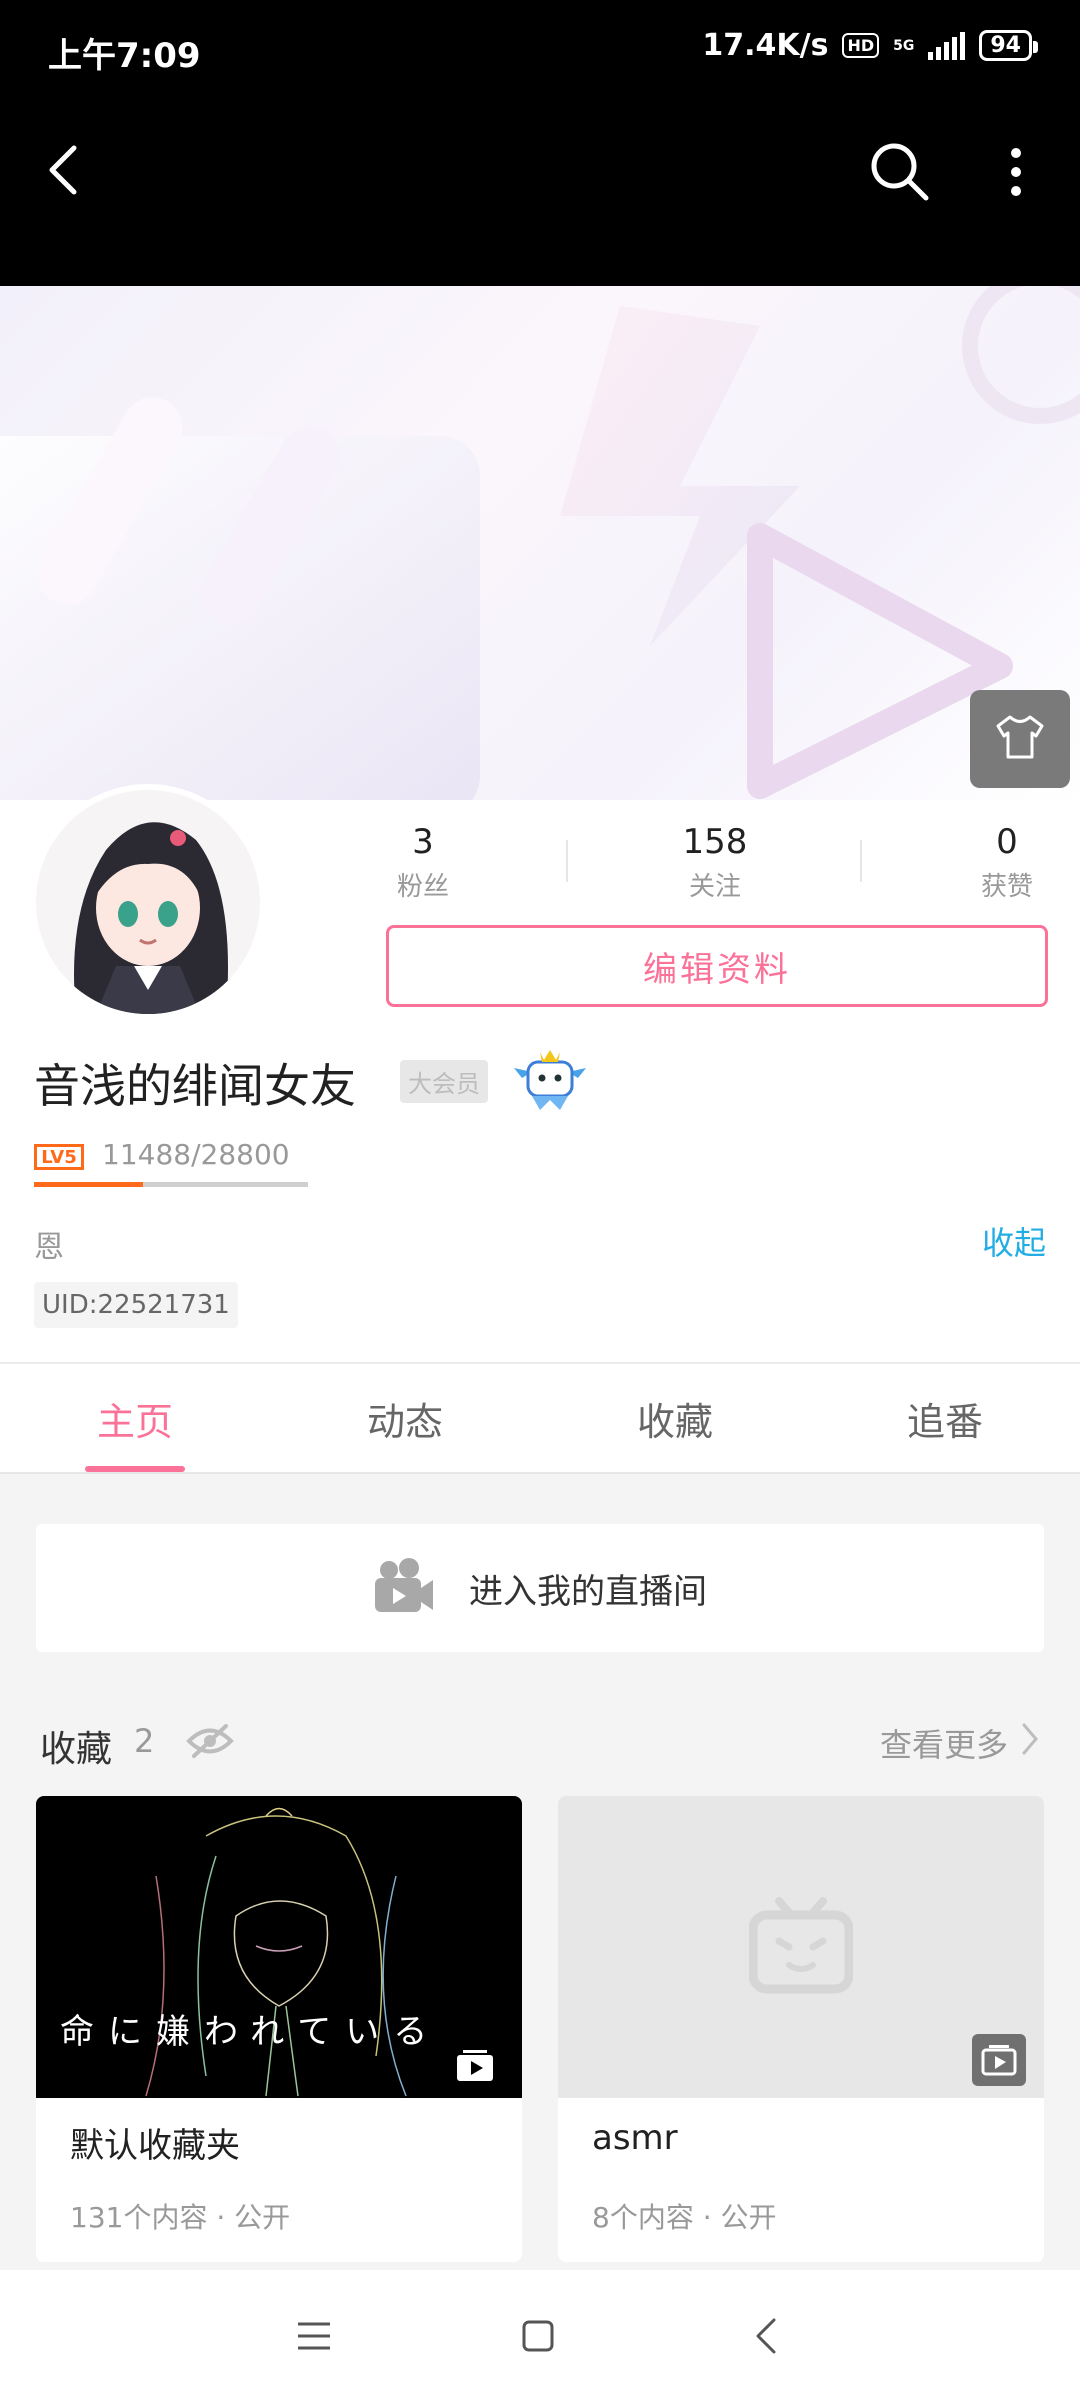 The height and width of the screenshot is (2400, 1080). I want to click on nav-back-icon, so click(766, 2336).